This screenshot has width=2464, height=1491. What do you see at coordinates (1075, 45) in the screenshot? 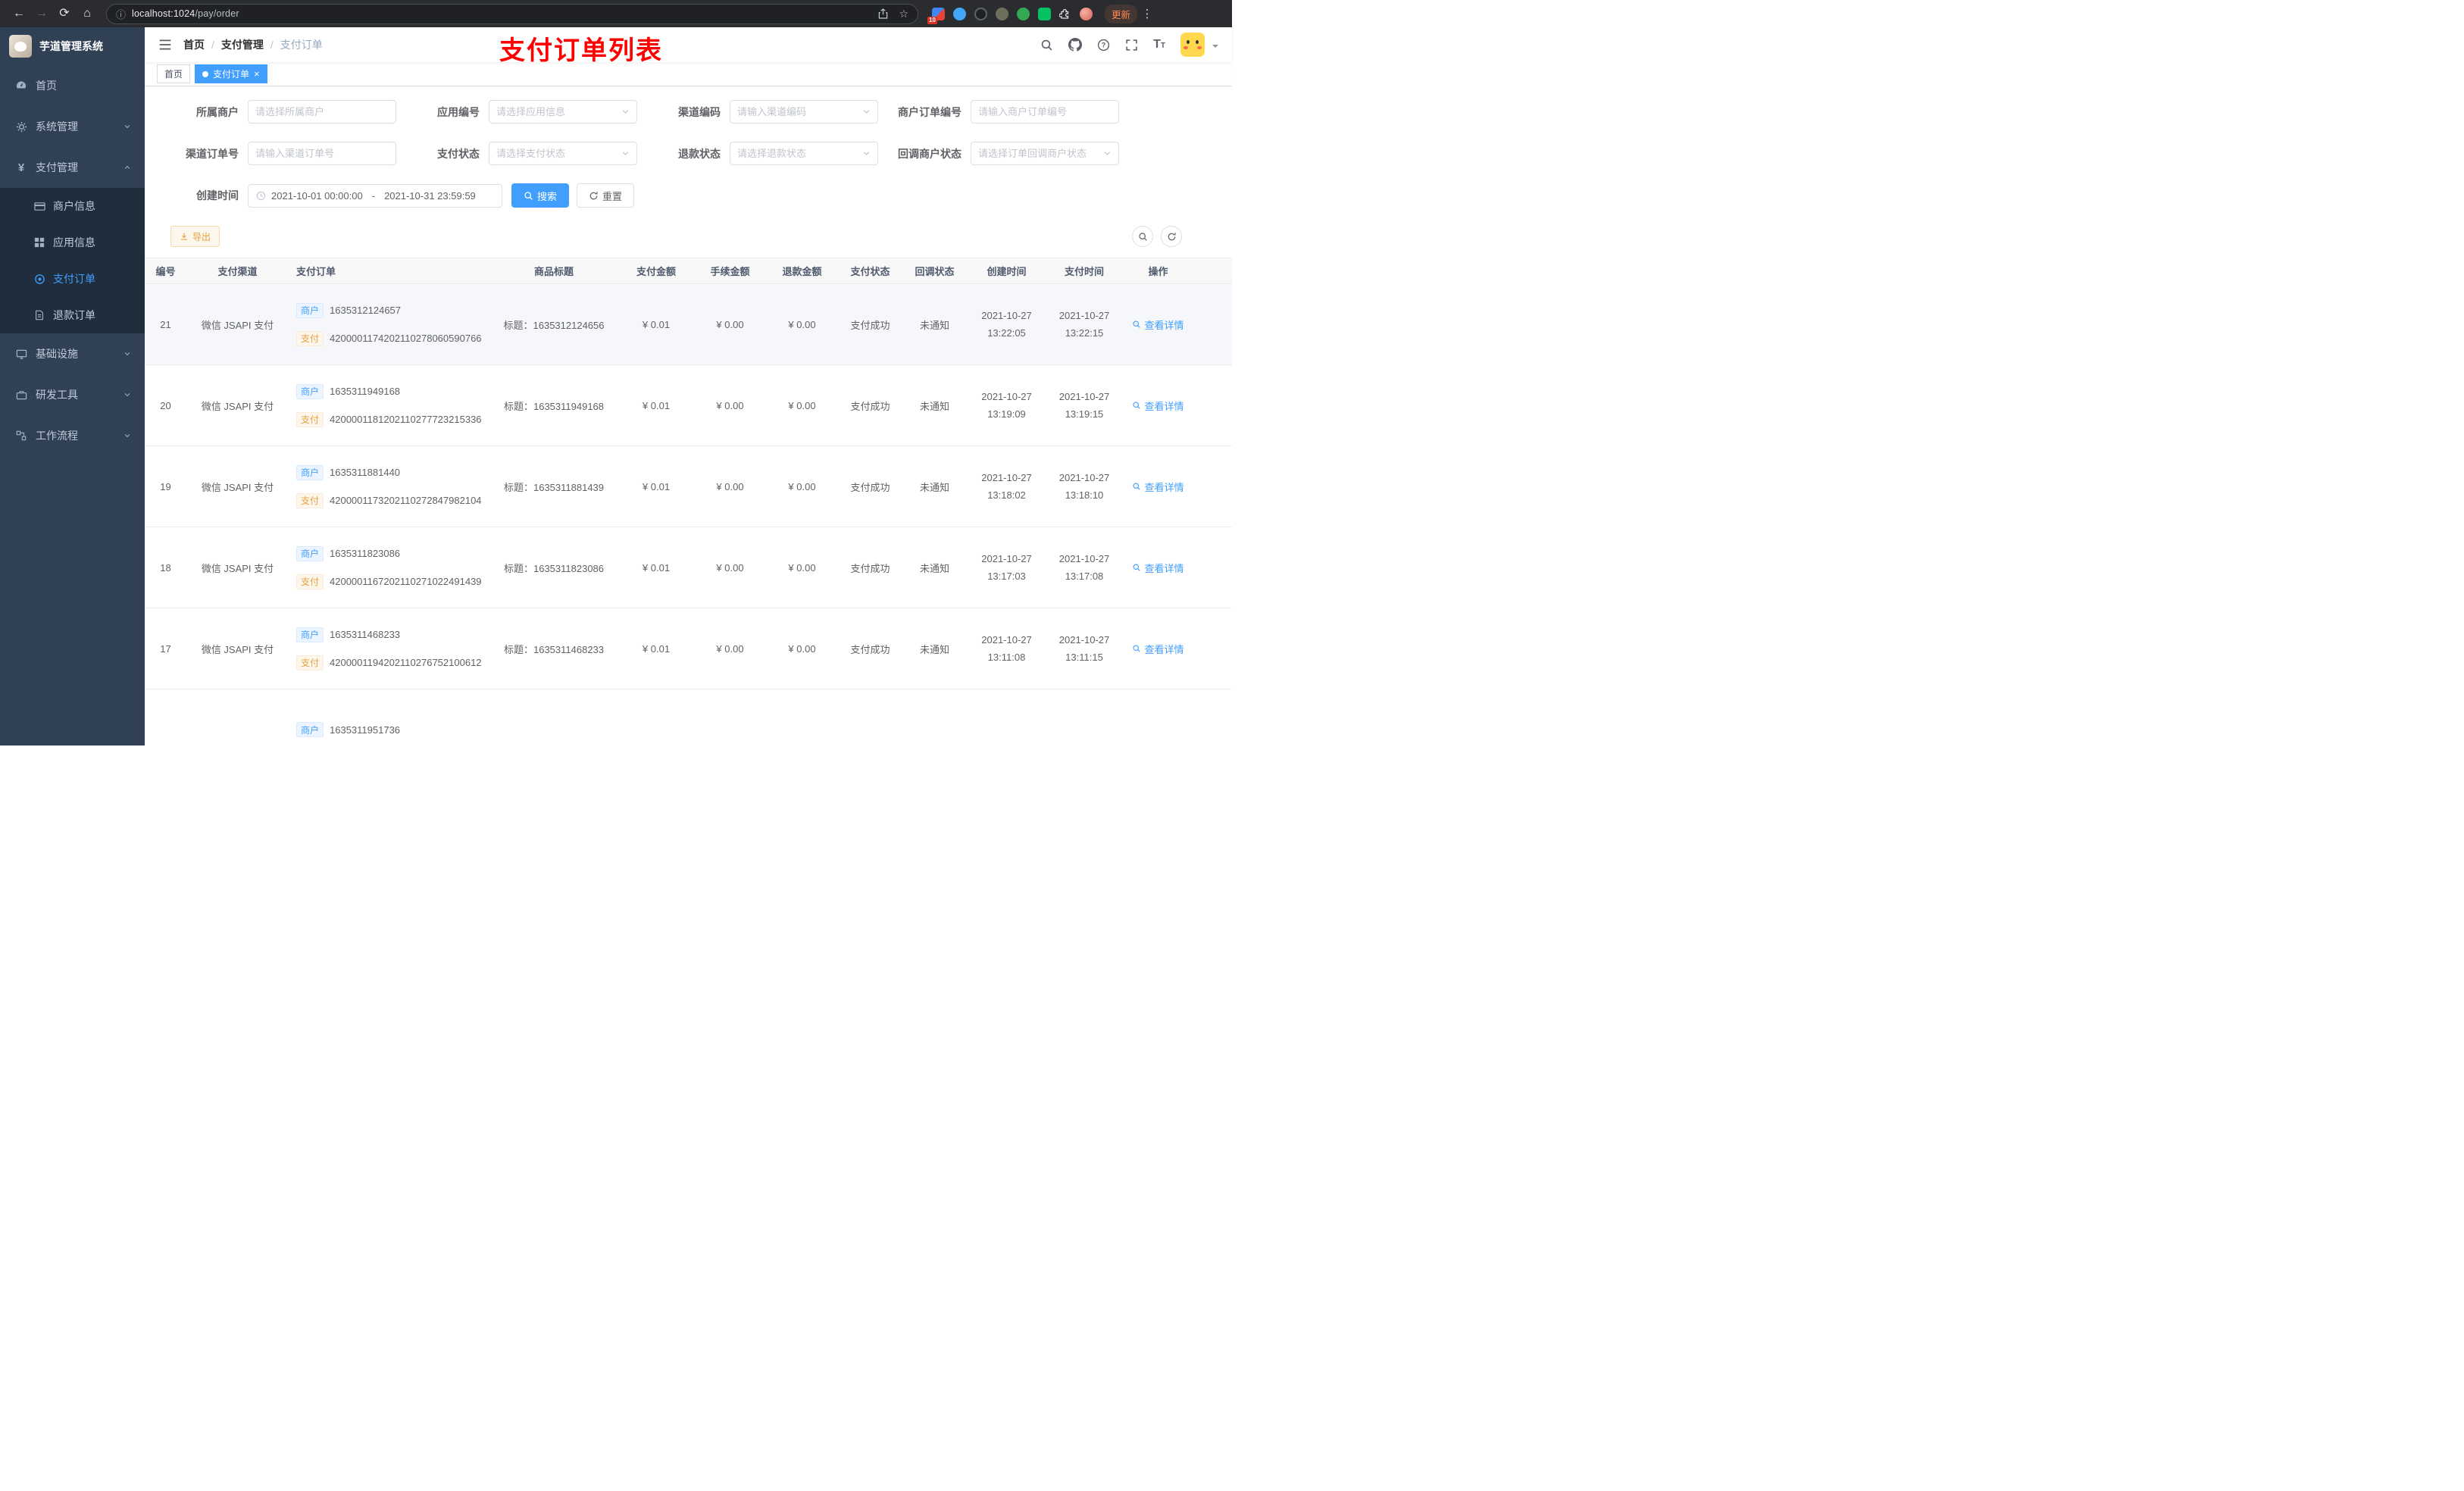
I see `github-icon` at bounding box center [1075, 45].